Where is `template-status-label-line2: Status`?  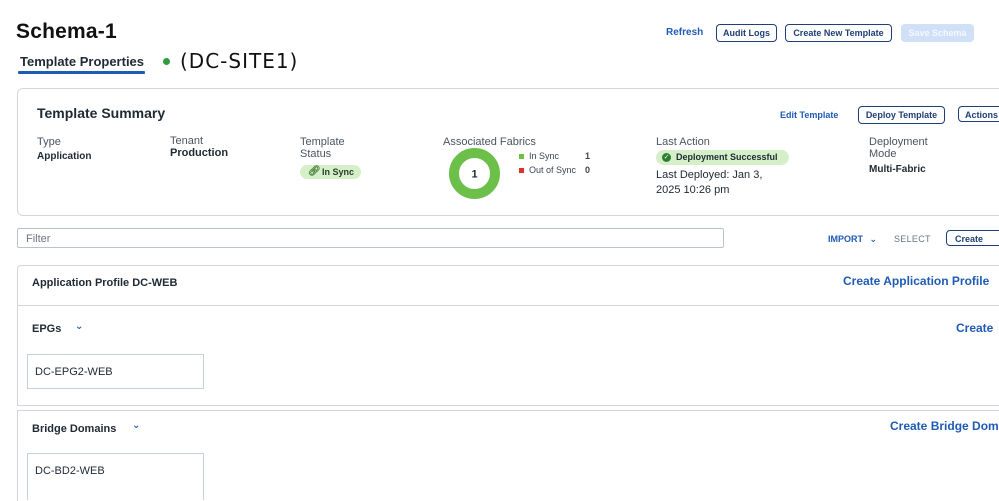
template-status-label-line2: Status is located at coordinates (316, 154).